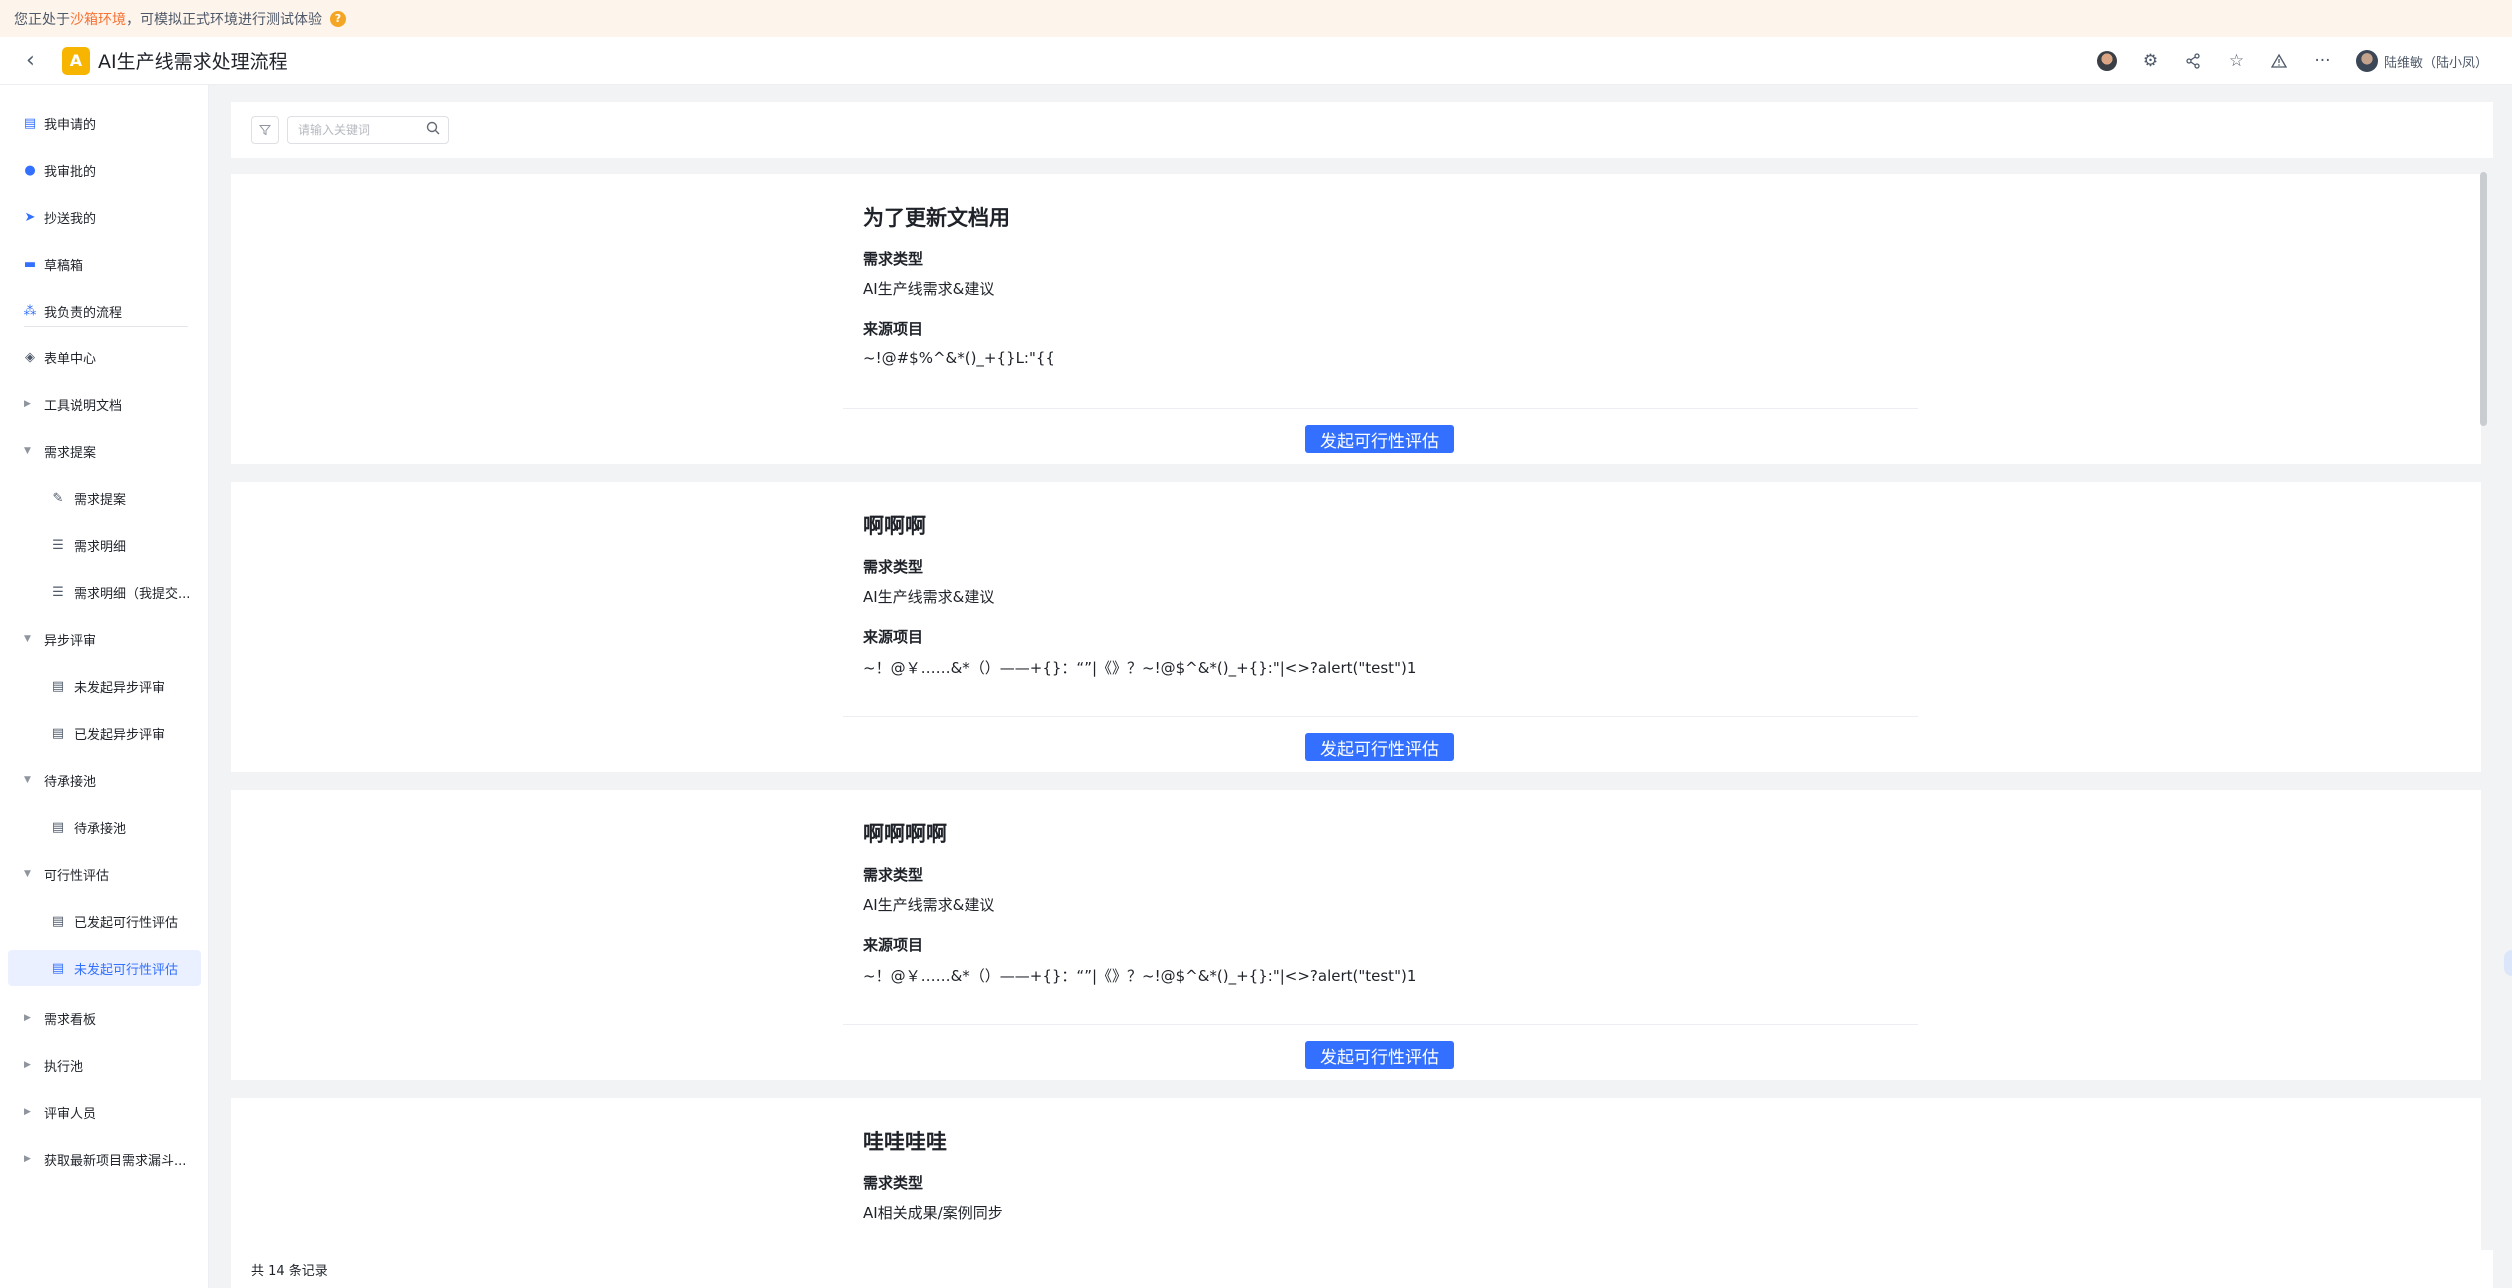 Image resolution: width=2512 pixels, height=1288 pixels. Describe the element at coordinates (64, 266) in the screenshot. I see `sidebar-item-label: 草稿箱` at that location.